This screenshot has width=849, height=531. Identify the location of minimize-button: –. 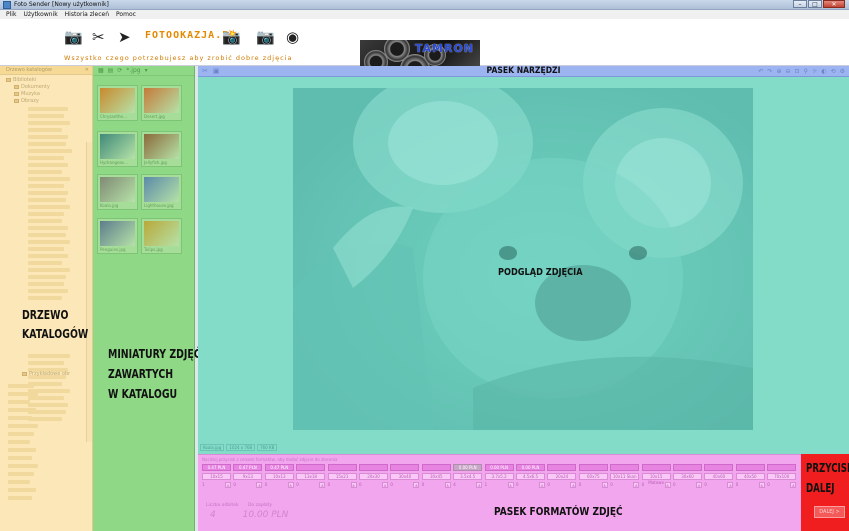
(800, 4).